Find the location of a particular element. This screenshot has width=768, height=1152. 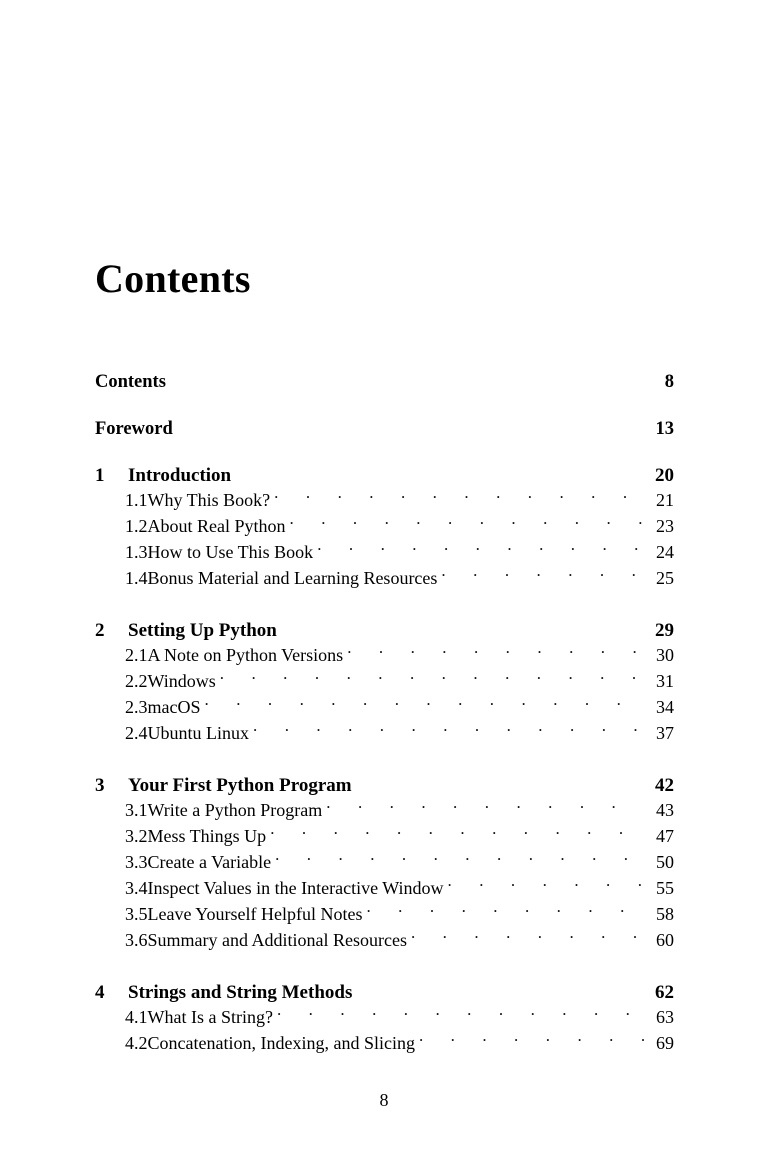

chapter-title: Setting Up Python is located at coordinates (202, 630).